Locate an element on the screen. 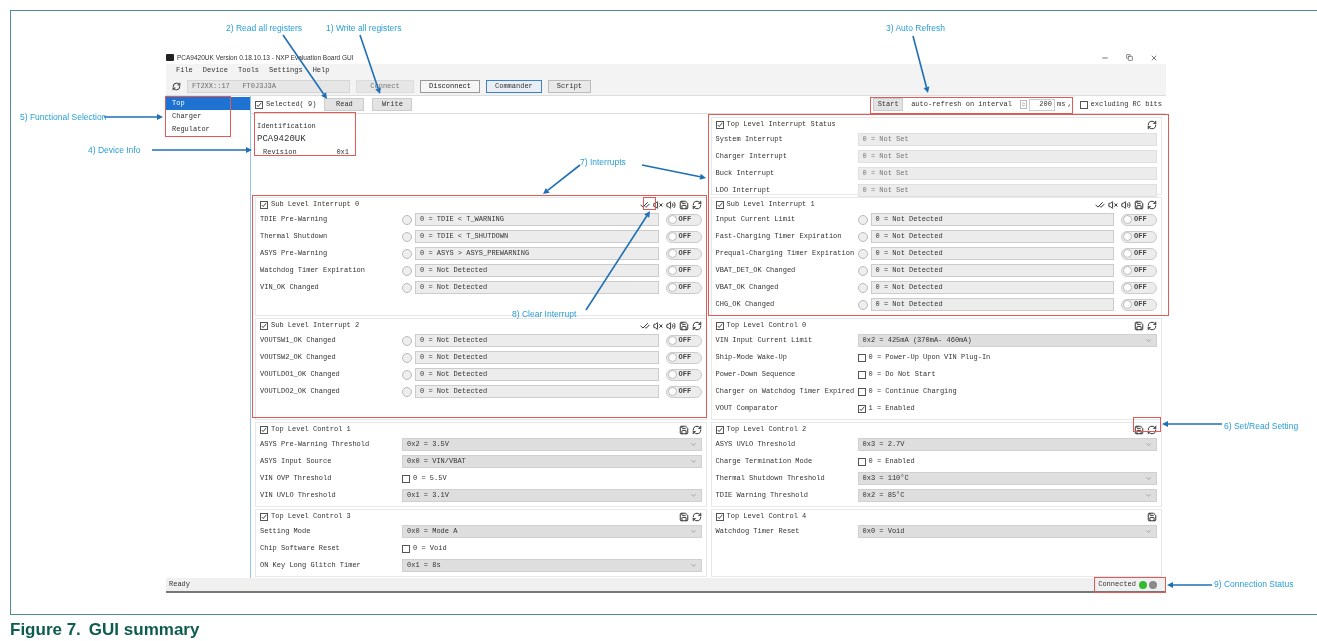 The width and height of the screenshot is (1317, 641). restore-icon is located at coordinates (1129, 57).